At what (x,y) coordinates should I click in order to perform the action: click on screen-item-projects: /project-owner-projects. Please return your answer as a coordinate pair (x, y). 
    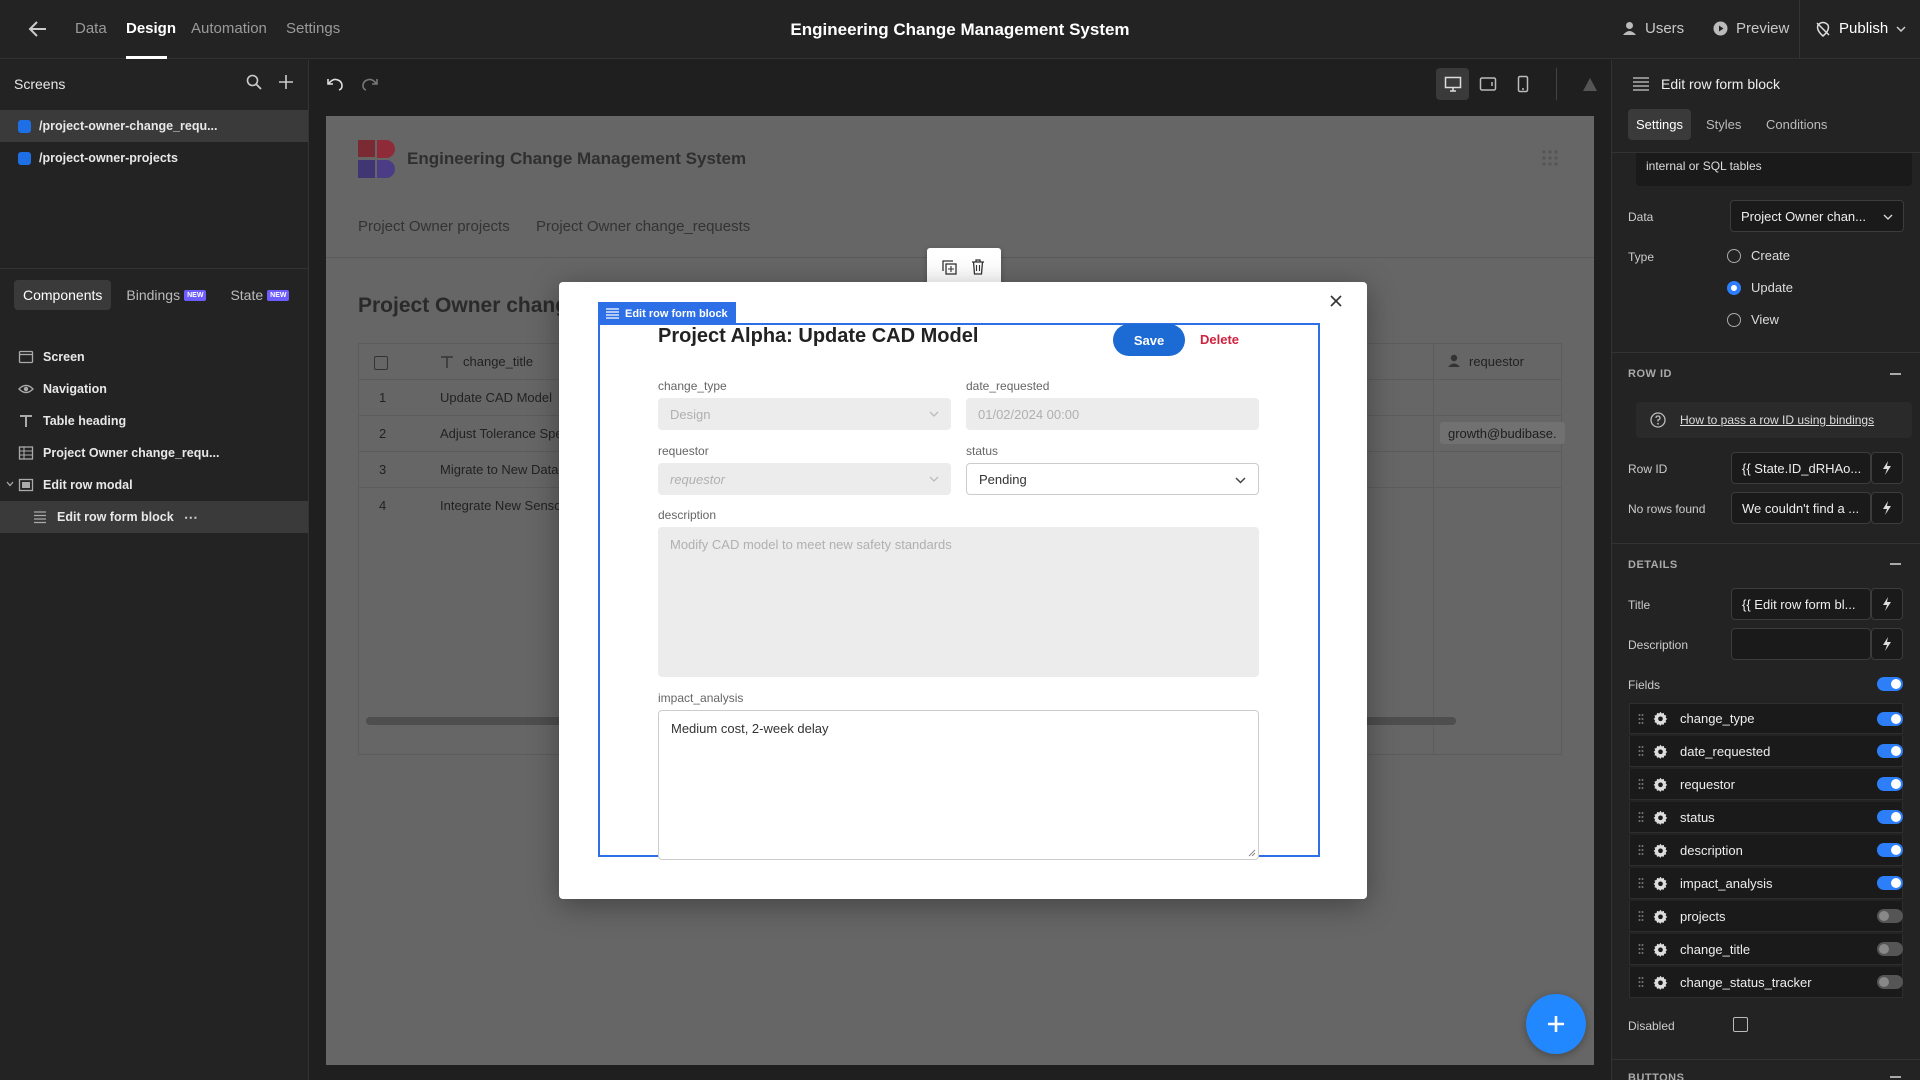
    Looking at the image, I should click on (154, 158).